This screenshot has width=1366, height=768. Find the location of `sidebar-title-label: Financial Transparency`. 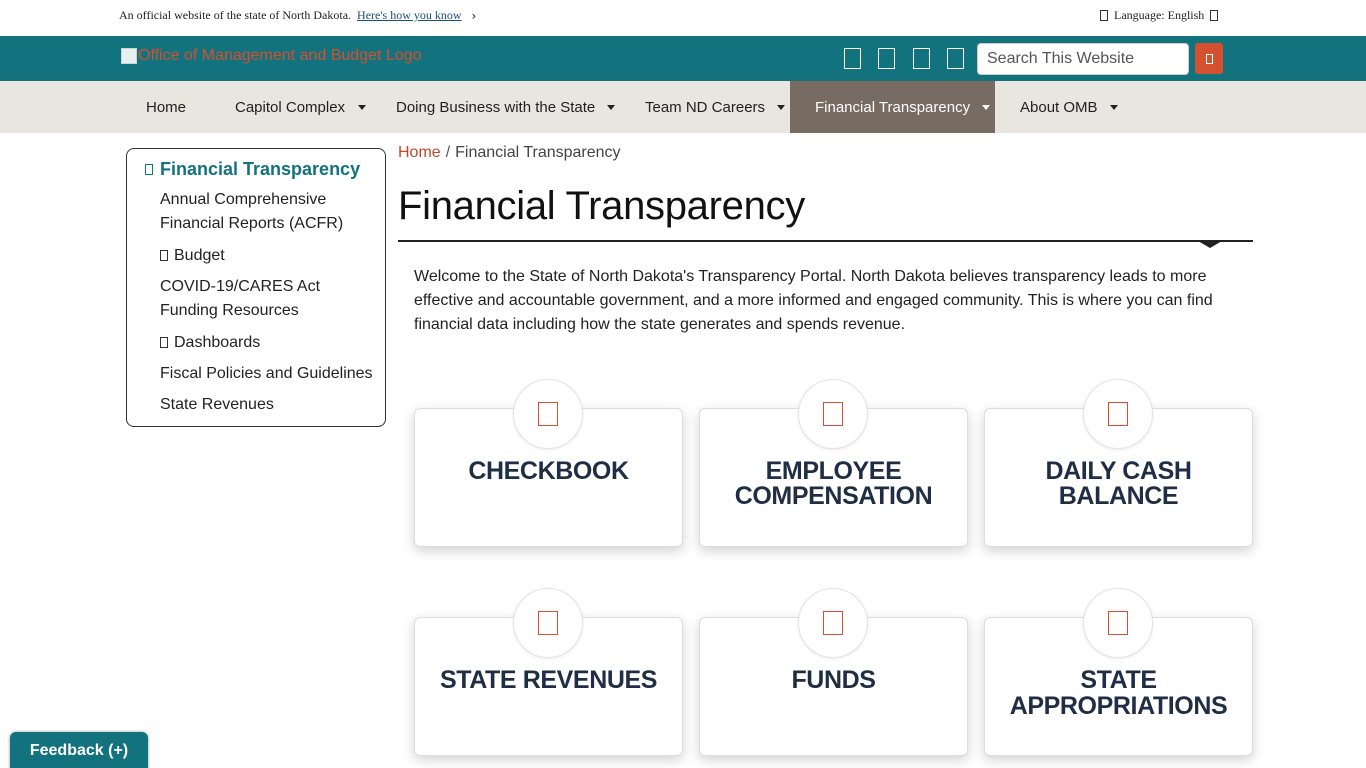

sidebar-title-label: Financial Transparency is located at coordinates (260, 169).